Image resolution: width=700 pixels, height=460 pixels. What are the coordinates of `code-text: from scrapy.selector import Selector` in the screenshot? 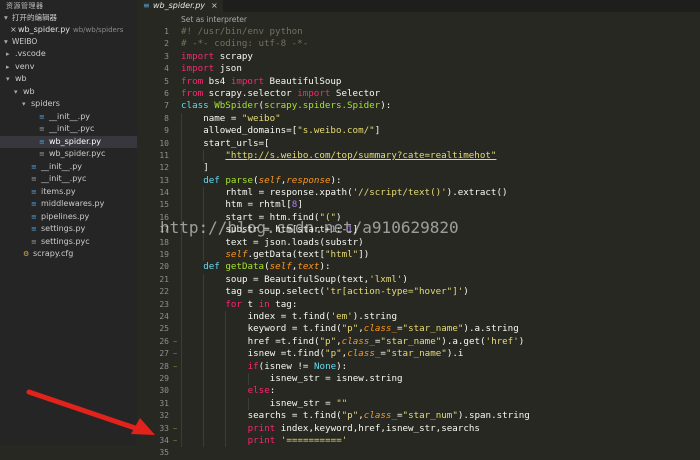 It's located at (280, 94).